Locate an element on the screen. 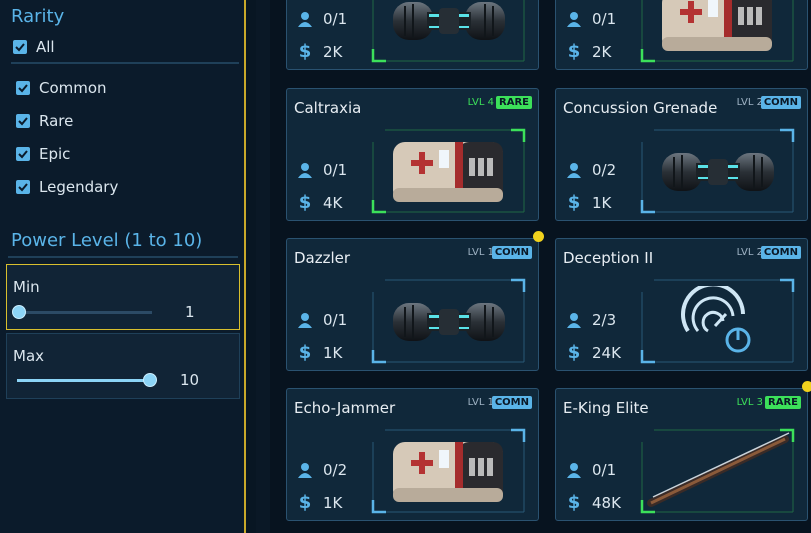 Image resolution: width=811 pixels, height=533 pixels. max-value: 10 is located at coordinates (190, 380).